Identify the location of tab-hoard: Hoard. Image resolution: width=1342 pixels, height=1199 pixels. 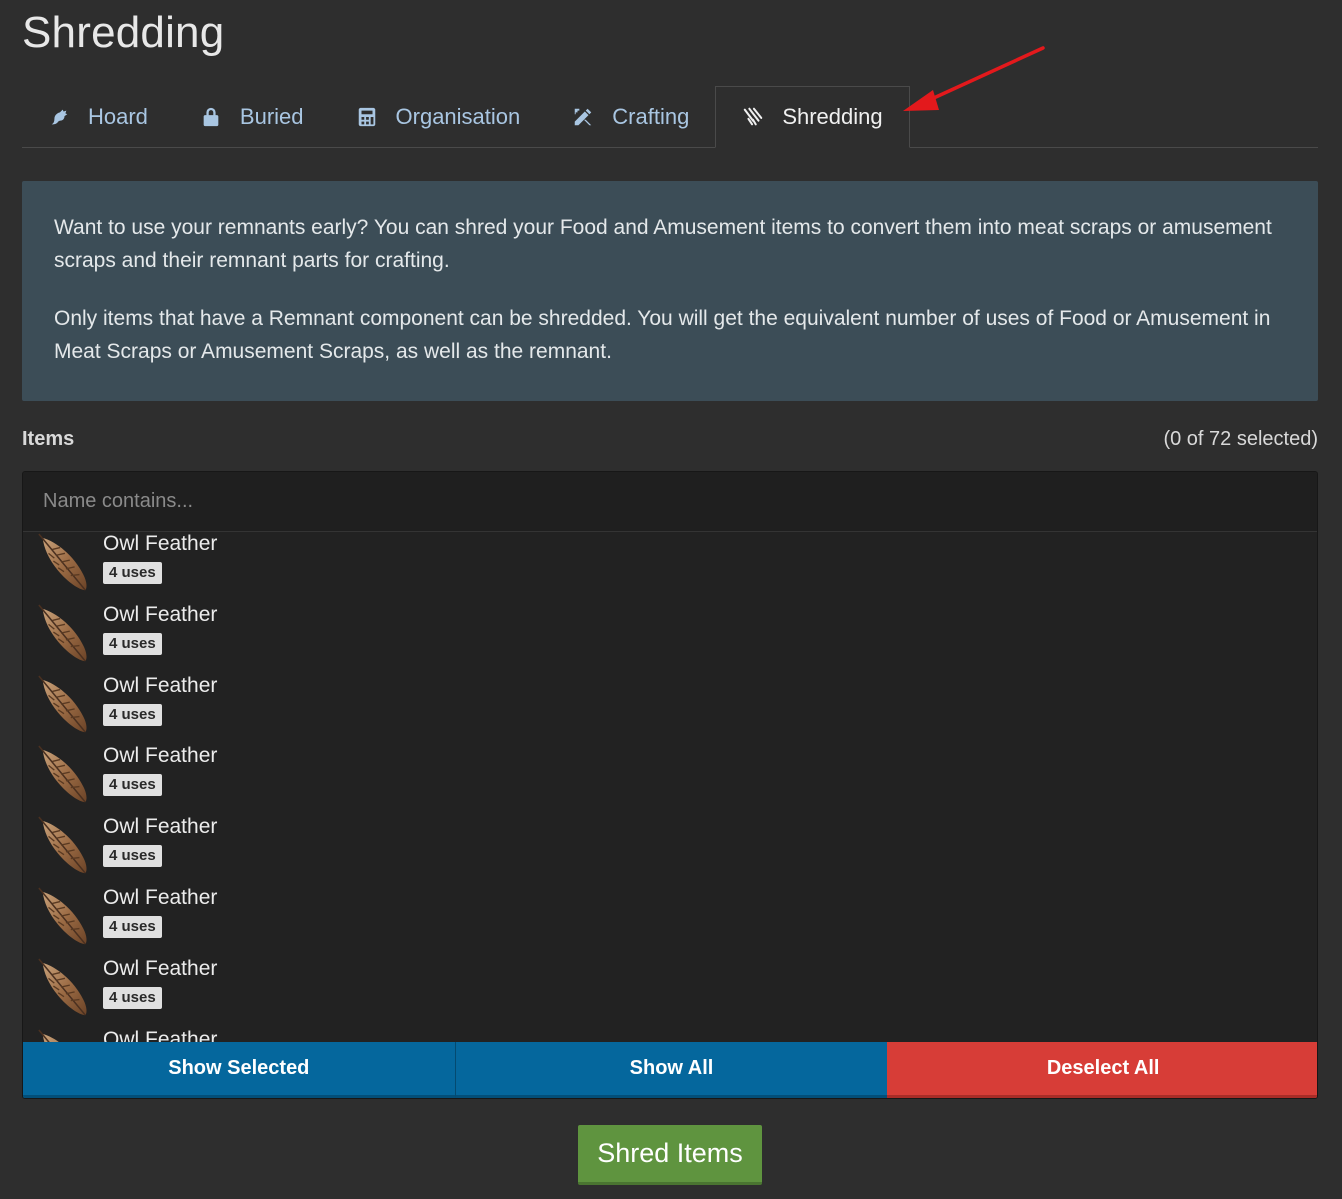
(98, 116).